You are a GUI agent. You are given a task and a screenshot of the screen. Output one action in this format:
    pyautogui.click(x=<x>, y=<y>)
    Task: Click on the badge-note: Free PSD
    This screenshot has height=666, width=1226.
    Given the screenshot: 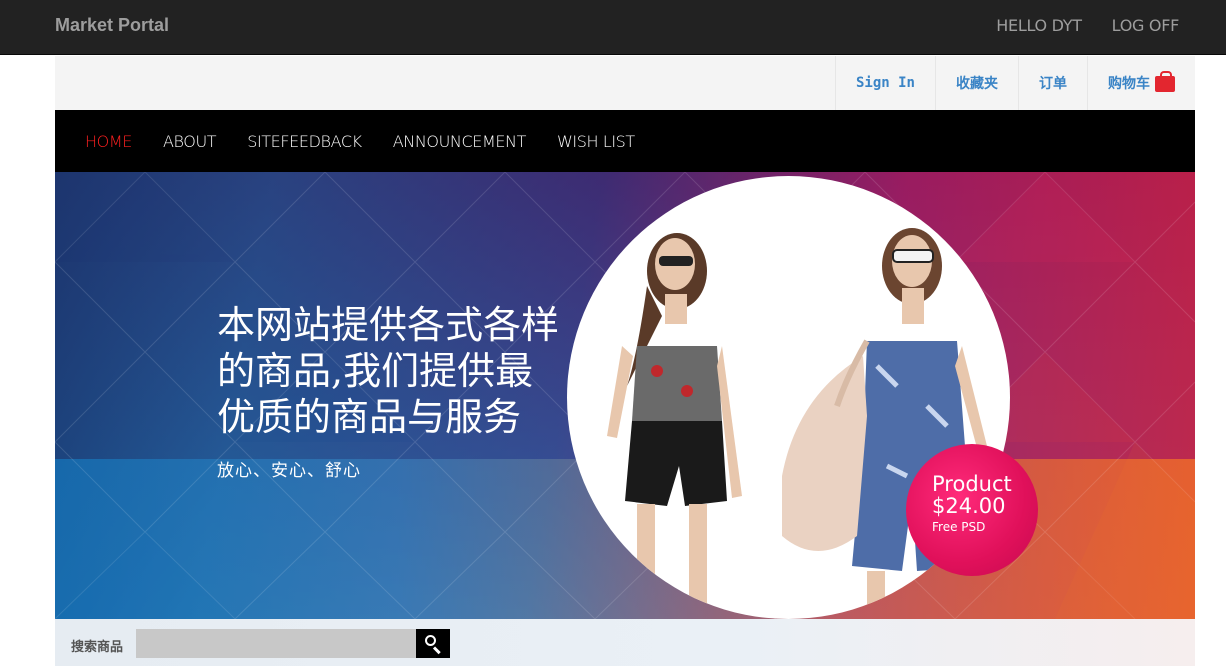 What is the action you would take?
    pyautogui.click(x=959, y=527)
    